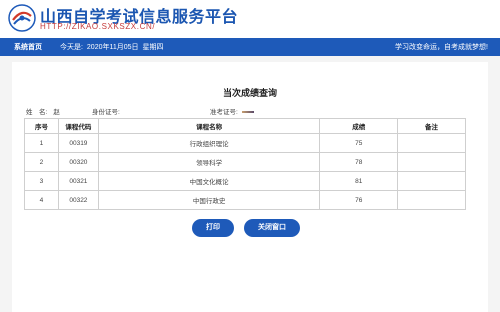 This screenshot has height=312, width=500. I want to click on ticket-number: 准考证号:, so click(232, 111).